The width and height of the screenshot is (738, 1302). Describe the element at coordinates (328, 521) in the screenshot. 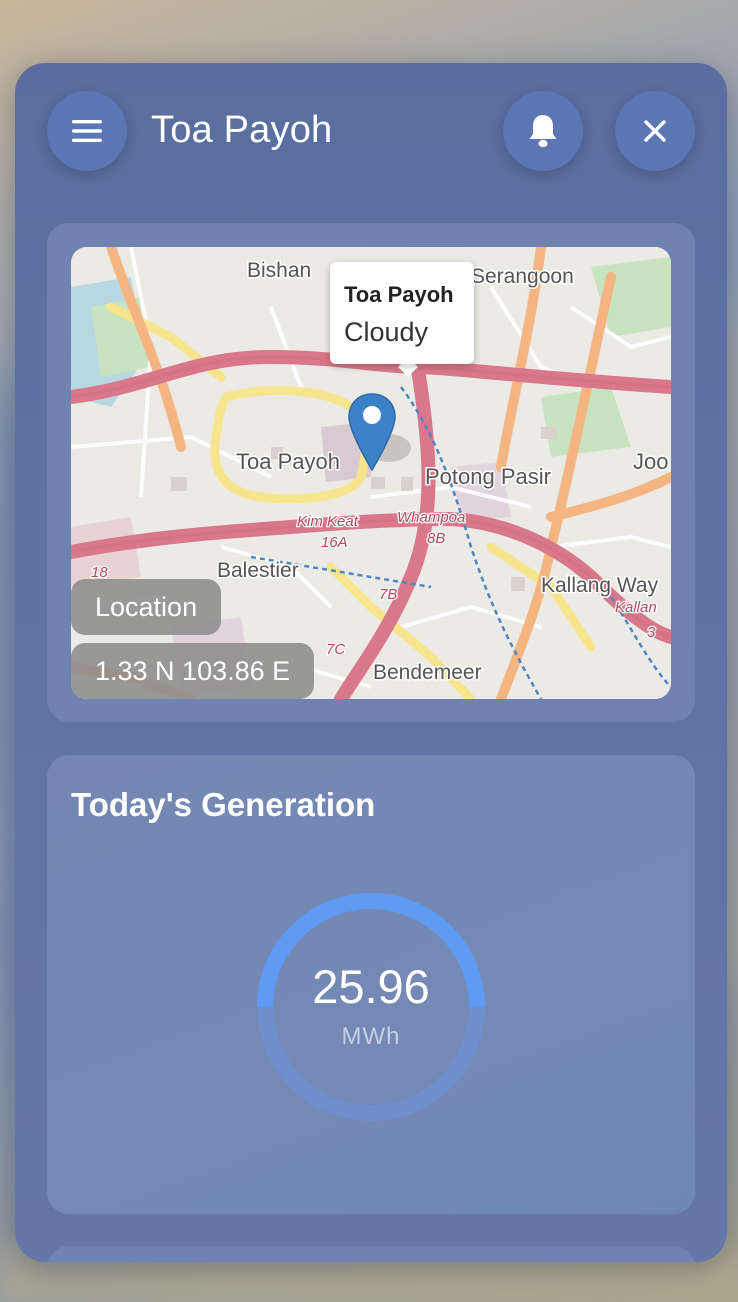

I see `map-label-kim-keat: Kim Keat` at that location.